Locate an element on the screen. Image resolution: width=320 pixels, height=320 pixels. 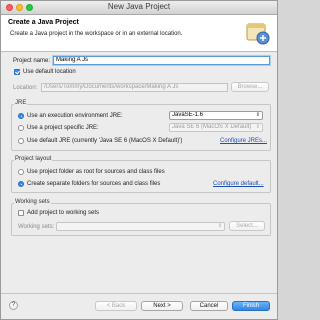
use-default-location-label: Use default location is located at coordinates (49, 72).